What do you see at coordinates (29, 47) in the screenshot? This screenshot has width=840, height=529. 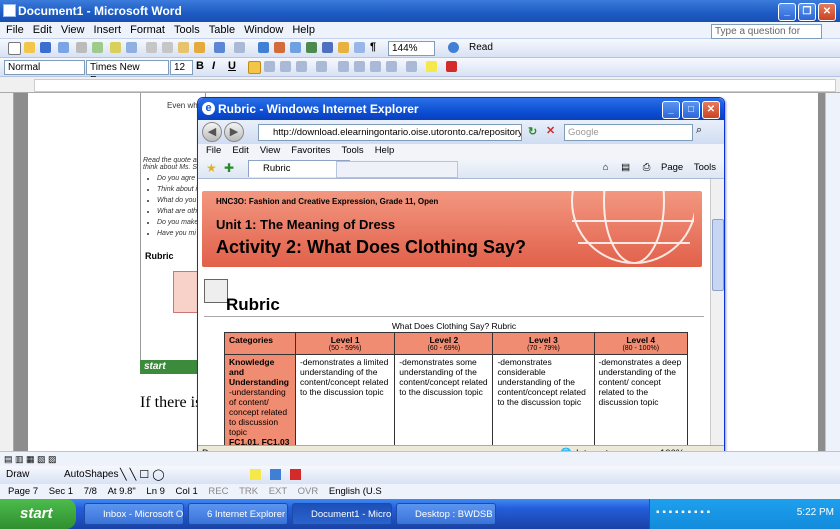 I see `open-folder-icon` at bounding box center [29, 47].